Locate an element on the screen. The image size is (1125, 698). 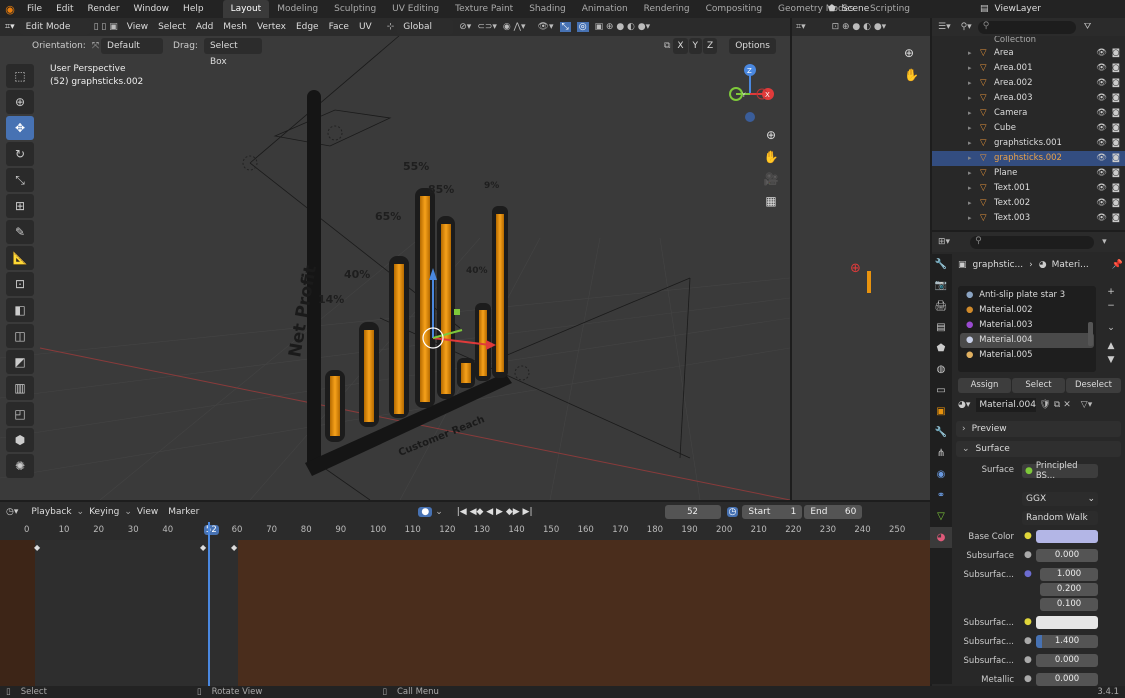
visibility-icon: 👁▾ is located at coordinates (546, 27).